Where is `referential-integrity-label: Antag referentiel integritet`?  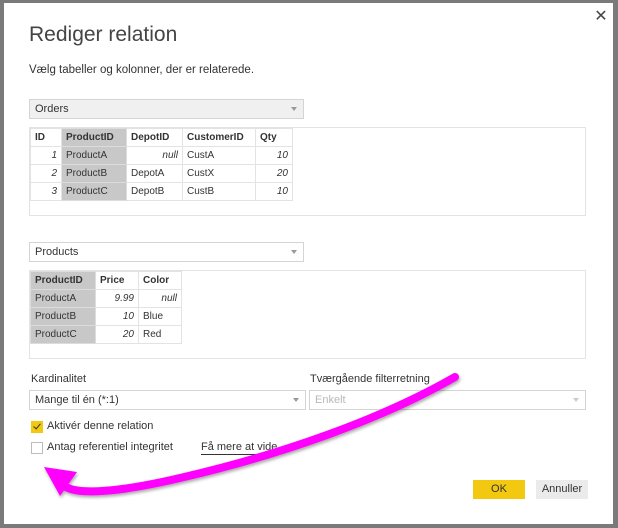 referential-integrity-label: Antag referentiel integritet is located at coordinates (110, 447).